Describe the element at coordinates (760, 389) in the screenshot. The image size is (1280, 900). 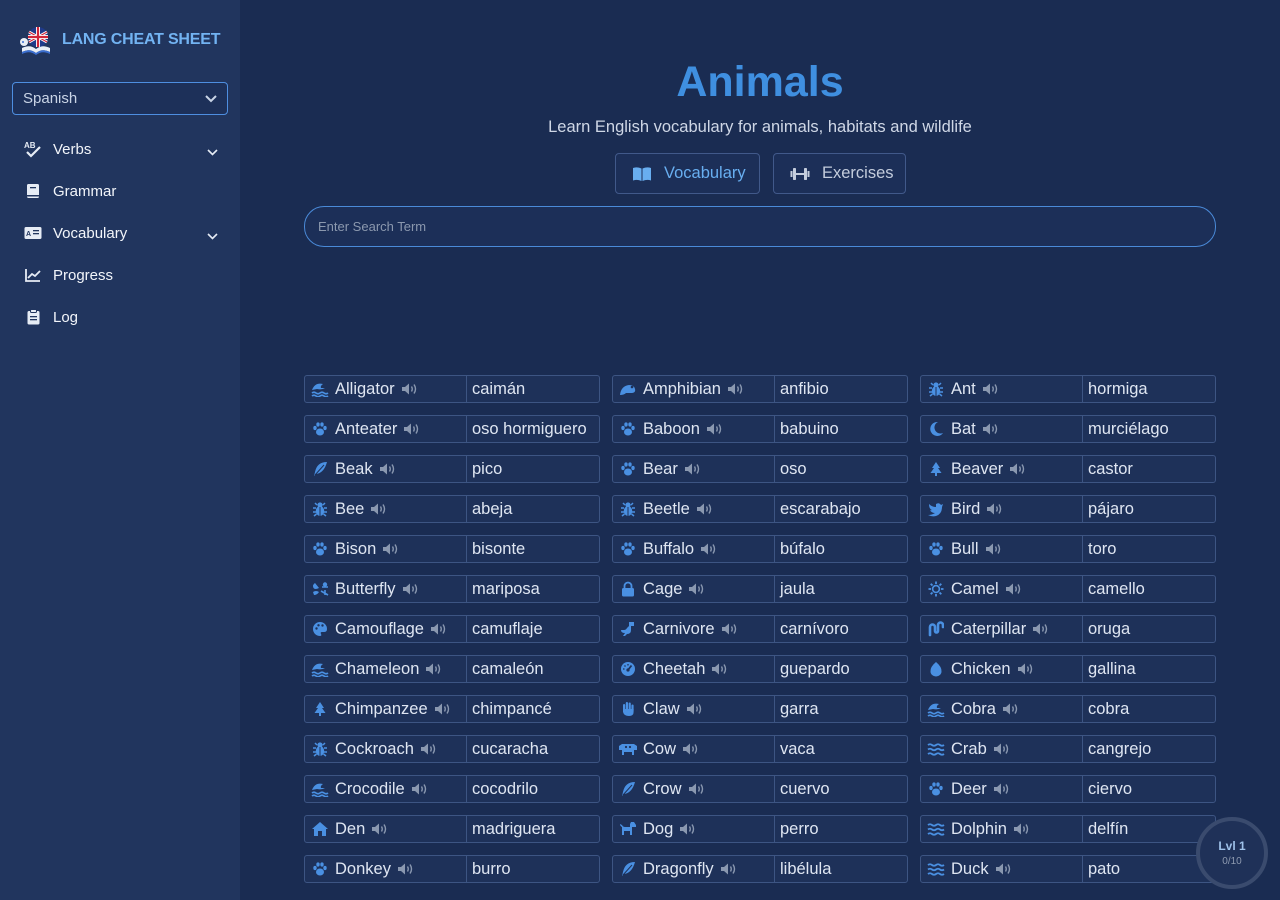
I see `vocab-row: Amphibian anfibio` at that location.